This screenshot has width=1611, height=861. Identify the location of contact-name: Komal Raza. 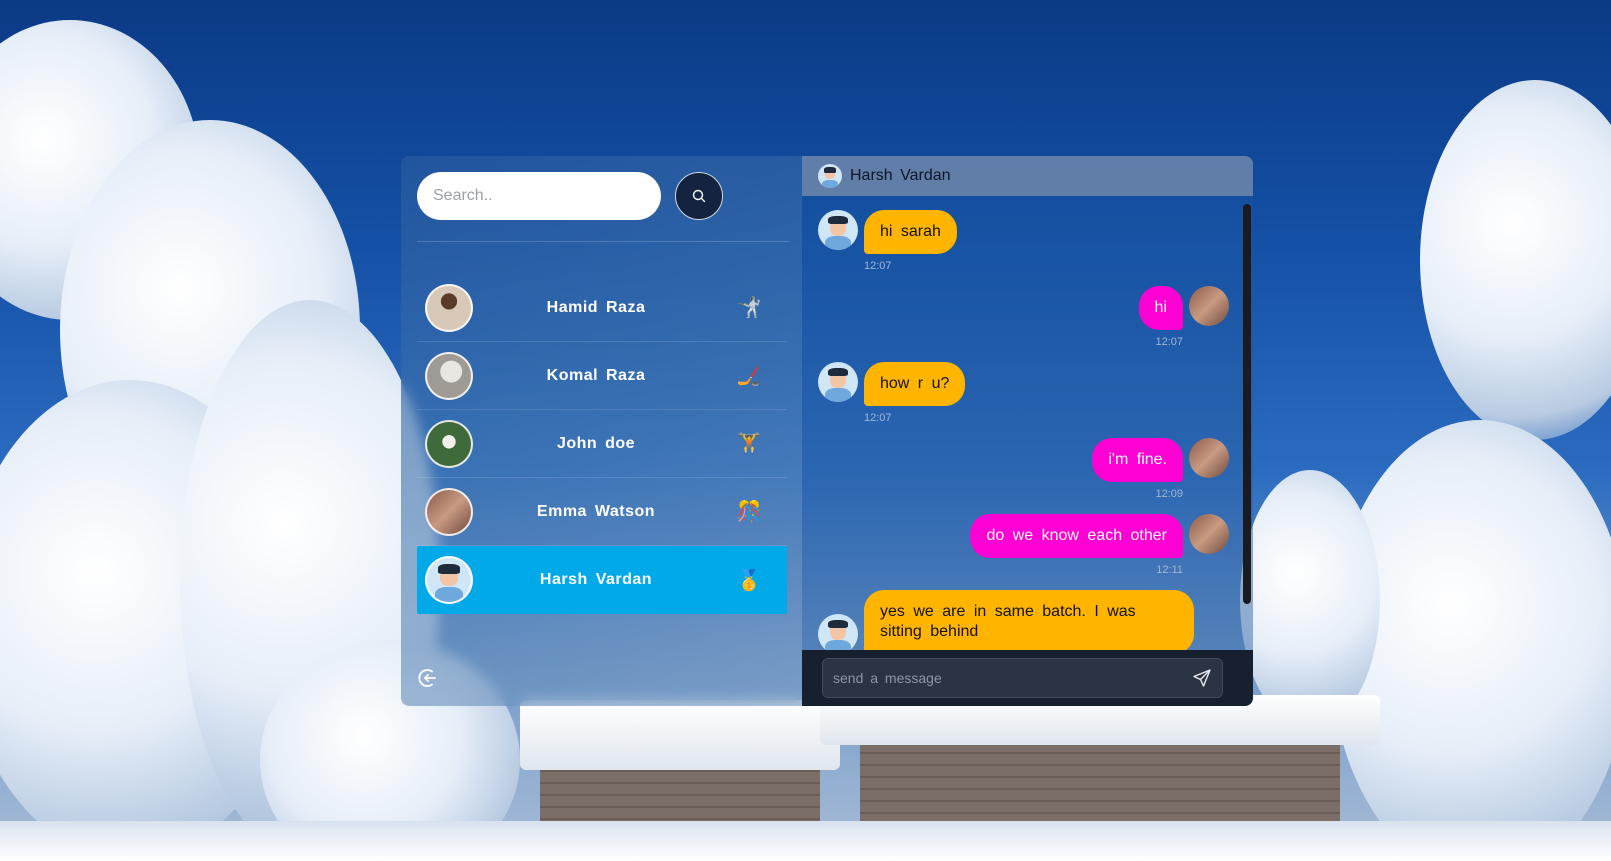
(596, 375).